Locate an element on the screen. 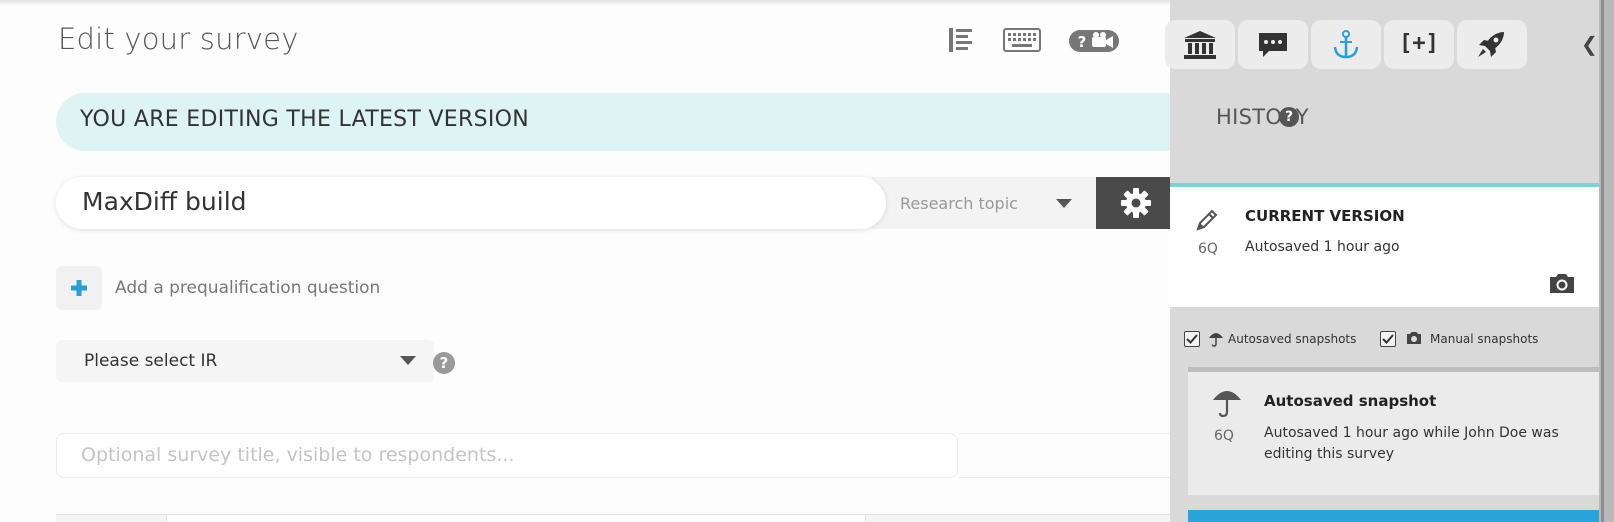  tab-add-block: [+] is located at coordinates (1419, 44).